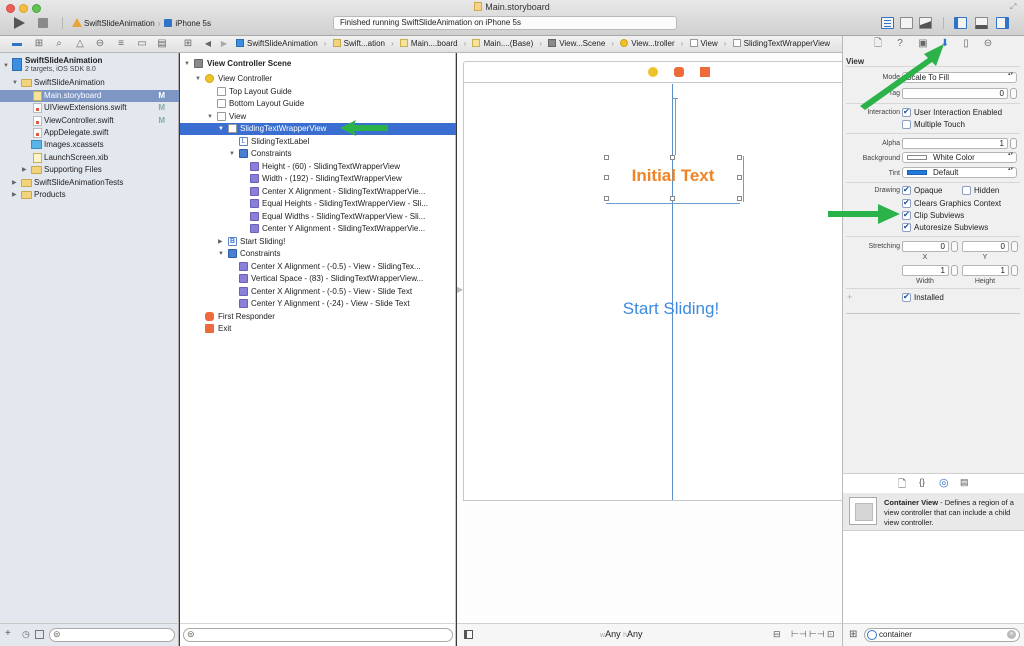 This screenshot has height=646, width=1024. I want to click on project-navigator-tab: ▬, so click(17, 44).